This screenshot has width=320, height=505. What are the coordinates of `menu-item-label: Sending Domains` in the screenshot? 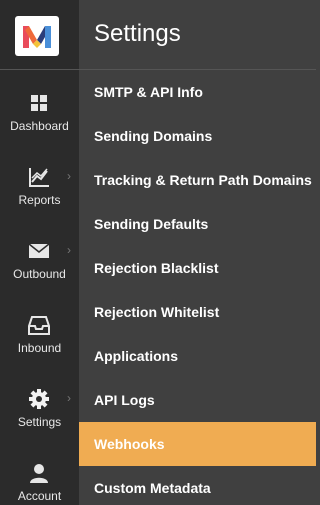 It's located at (153, 136).